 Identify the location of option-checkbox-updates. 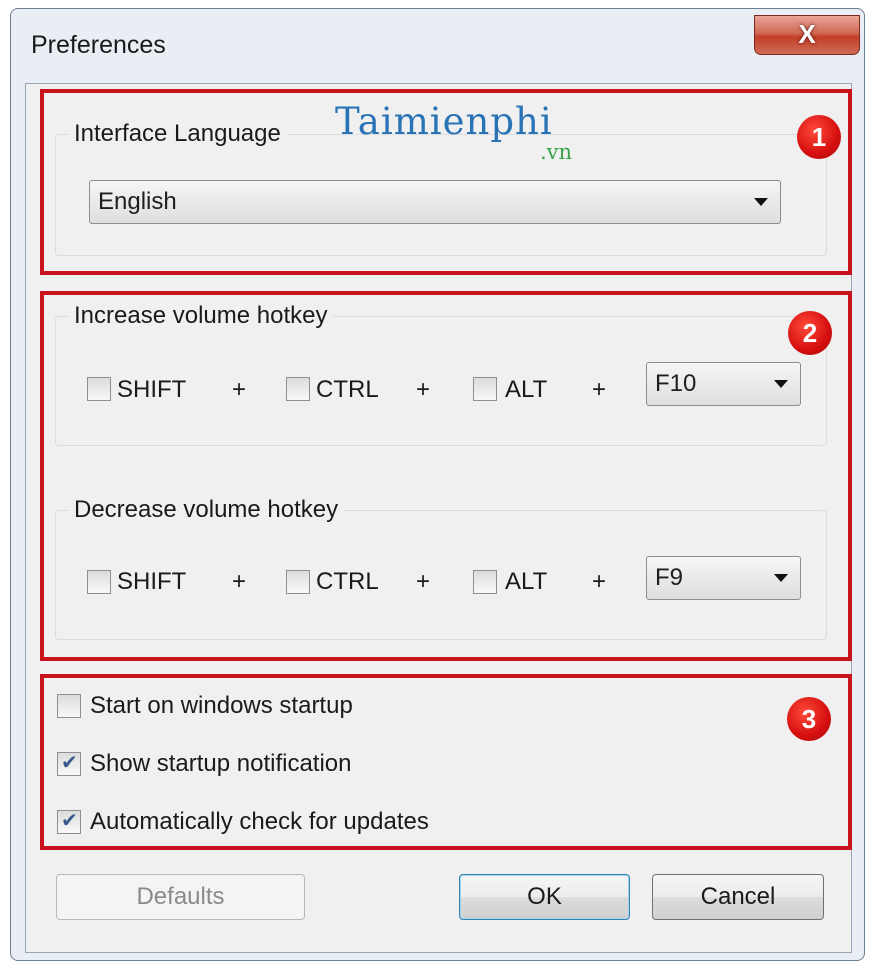
(69, 821).